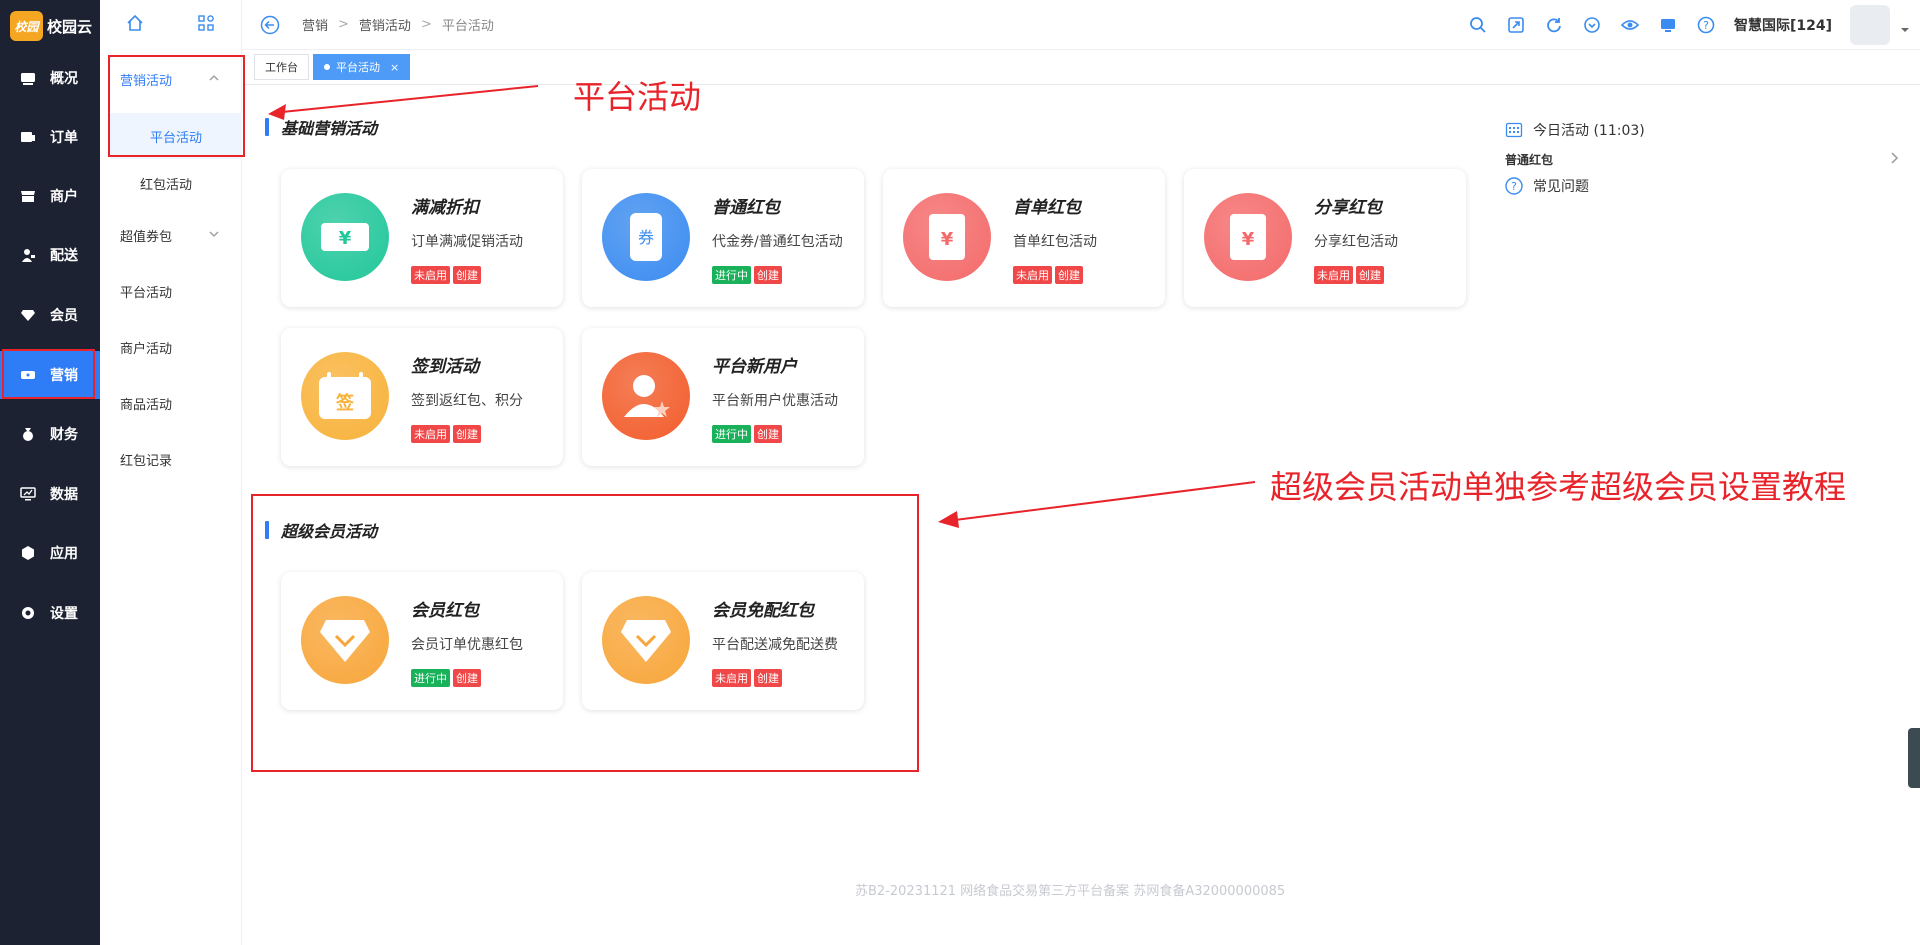 This screenshot has width=1920, height=945. I want to click on annotation-caption-super: 超级会员活动单独参考超级会员设置教程, so click(1558, 487).